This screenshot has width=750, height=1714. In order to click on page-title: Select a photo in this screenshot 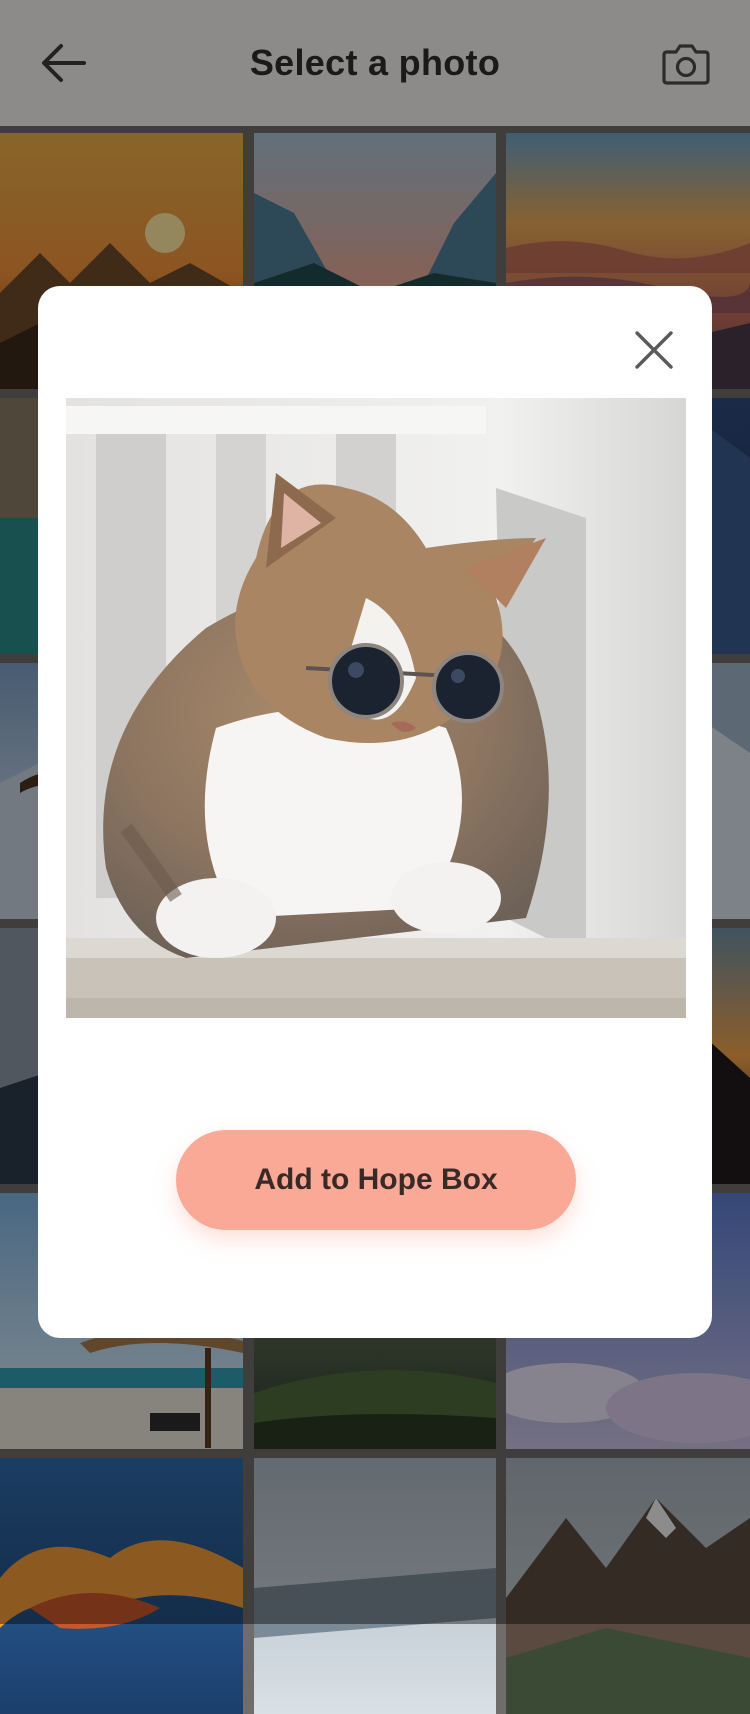, I will do `click(375, 62)`.